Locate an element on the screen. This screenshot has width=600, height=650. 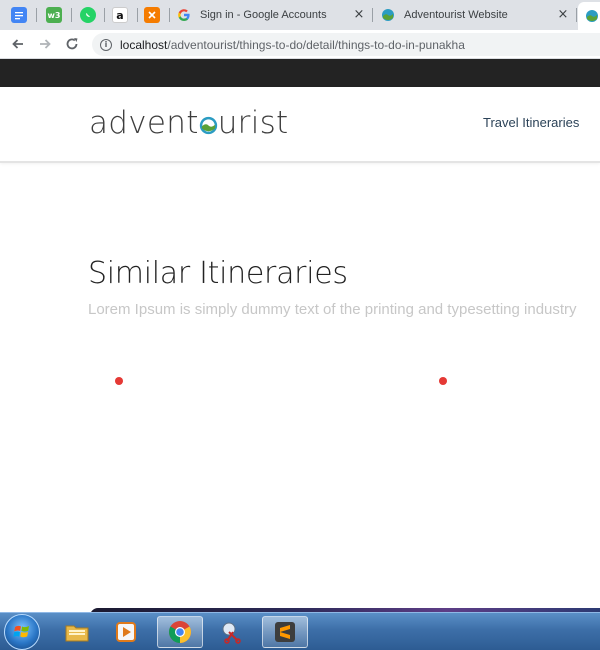
xampp-icon is located at coordinates (152, 15).